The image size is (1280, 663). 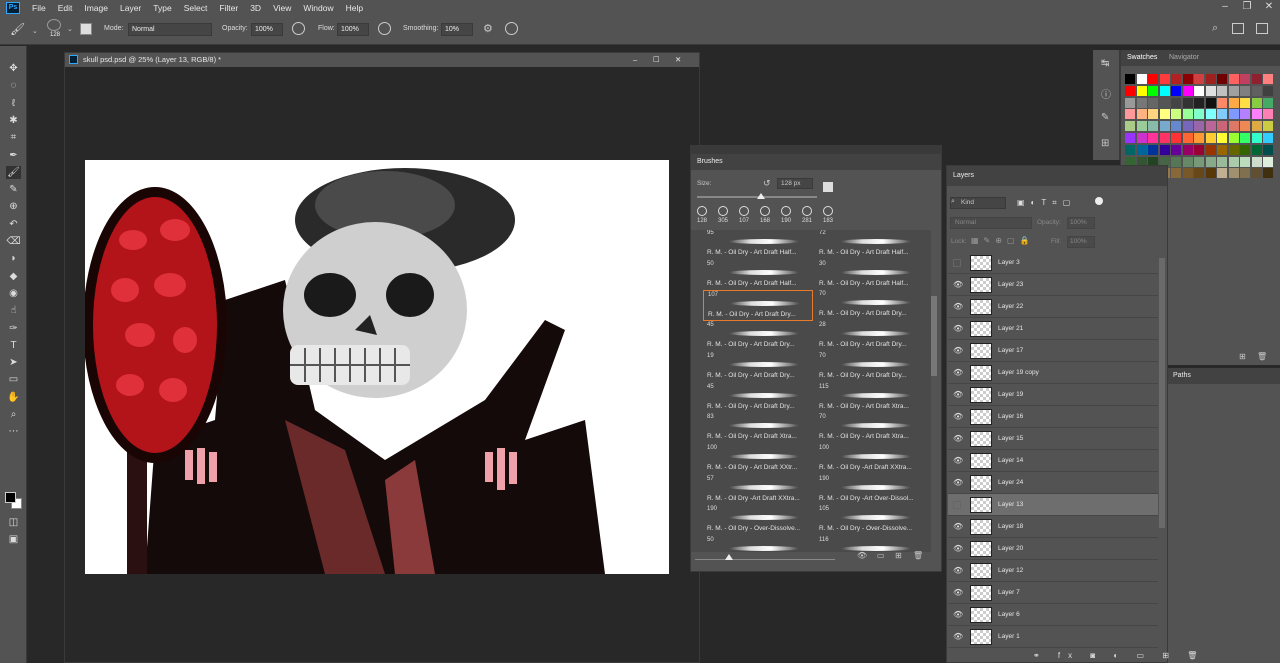 What do you see at coordinates (1053, 615) in the screenshot?
I see `layer-row: 👁 Layer 6` at bounding box center [1053, 615].